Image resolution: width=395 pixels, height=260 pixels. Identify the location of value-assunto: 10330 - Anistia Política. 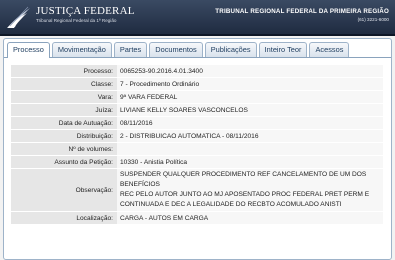
(250, 162).